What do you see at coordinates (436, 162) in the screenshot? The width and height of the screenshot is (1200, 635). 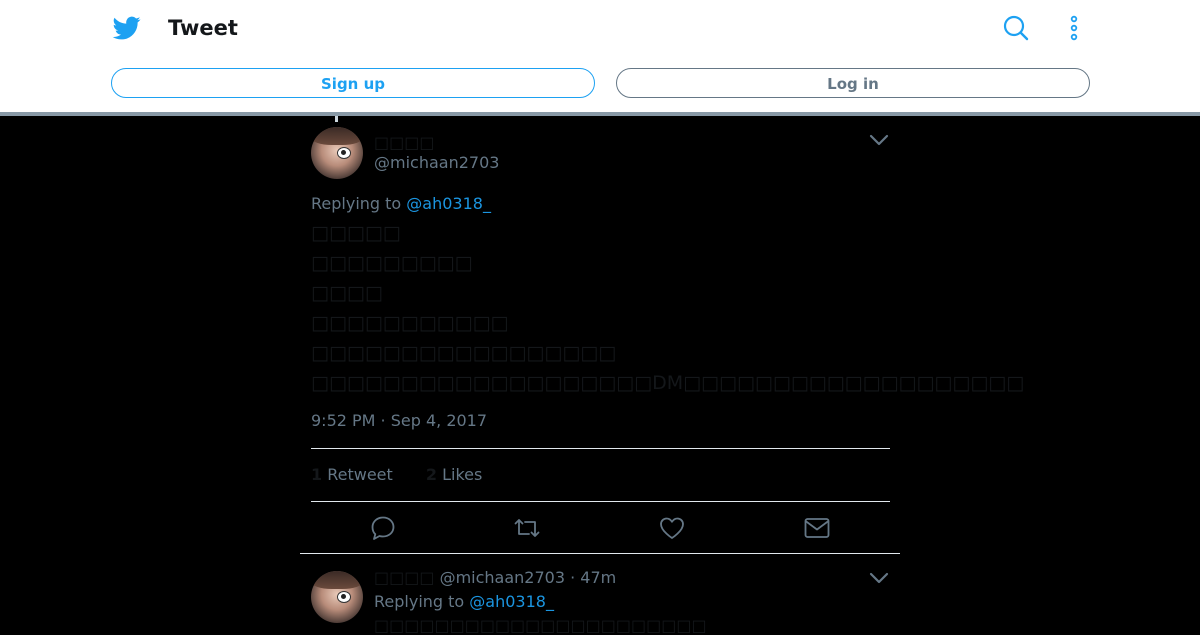 I see `user-handle: @michaan2703` at bounding box center [436, 162].